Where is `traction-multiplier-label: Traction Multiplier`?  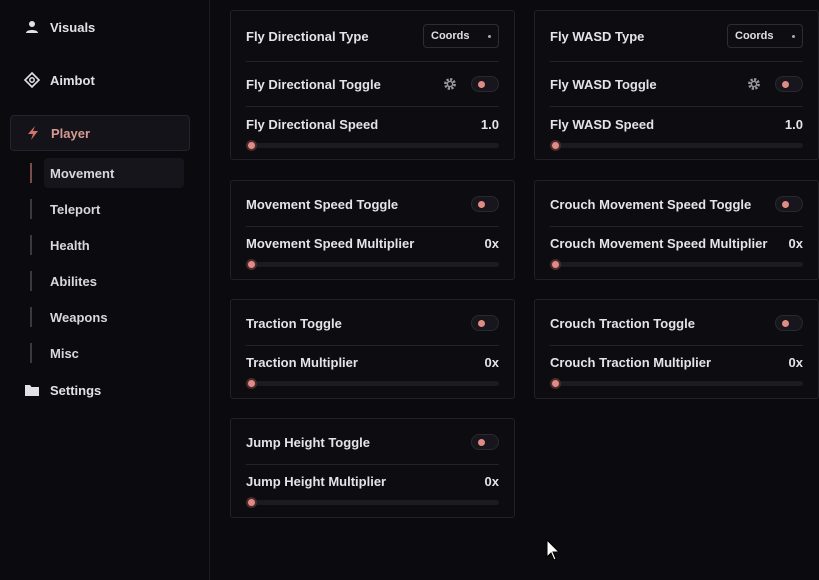 traction-multiplier-label: Traction Multiplier is located at coordinates (302, 362).